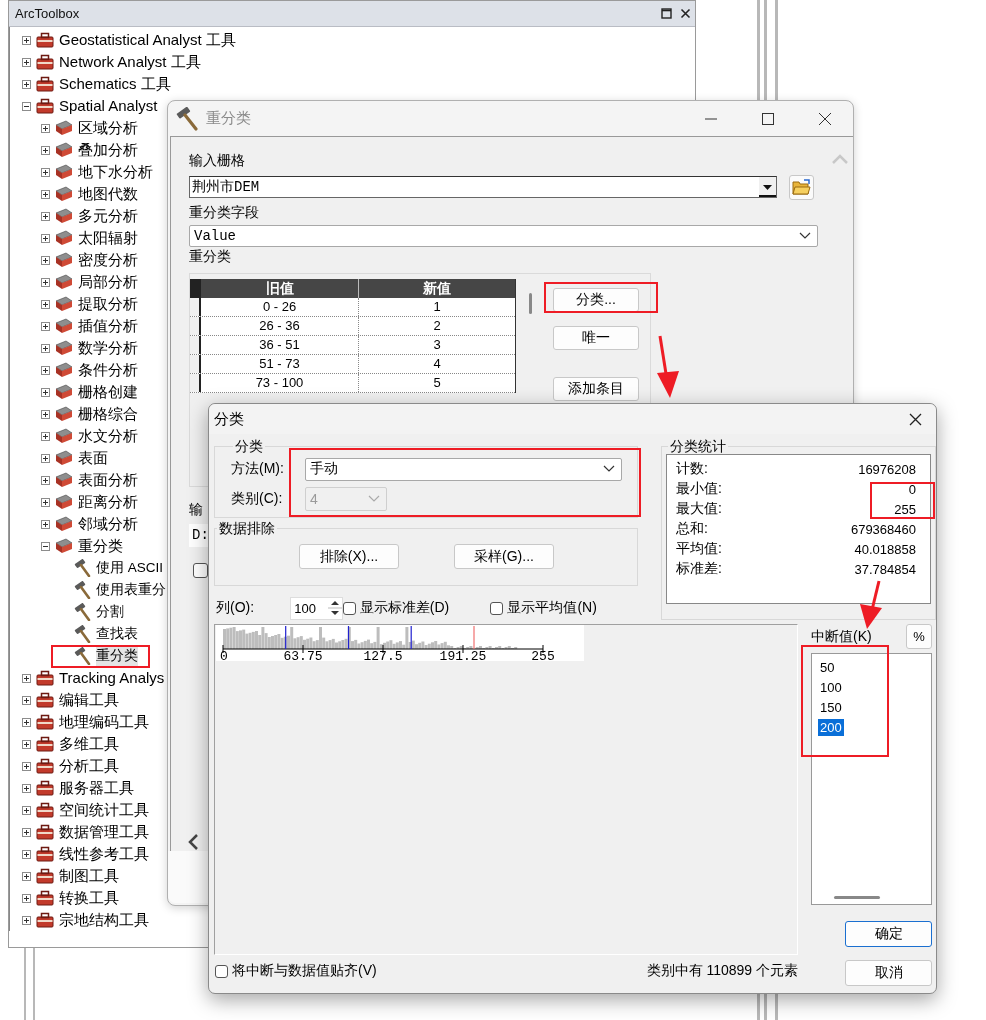 This screenshot has height=1020, width=986. What do you see at coordinates (200, 535) in the screenshot?
I see `output-field: D:` at bounding box center [200, 535].